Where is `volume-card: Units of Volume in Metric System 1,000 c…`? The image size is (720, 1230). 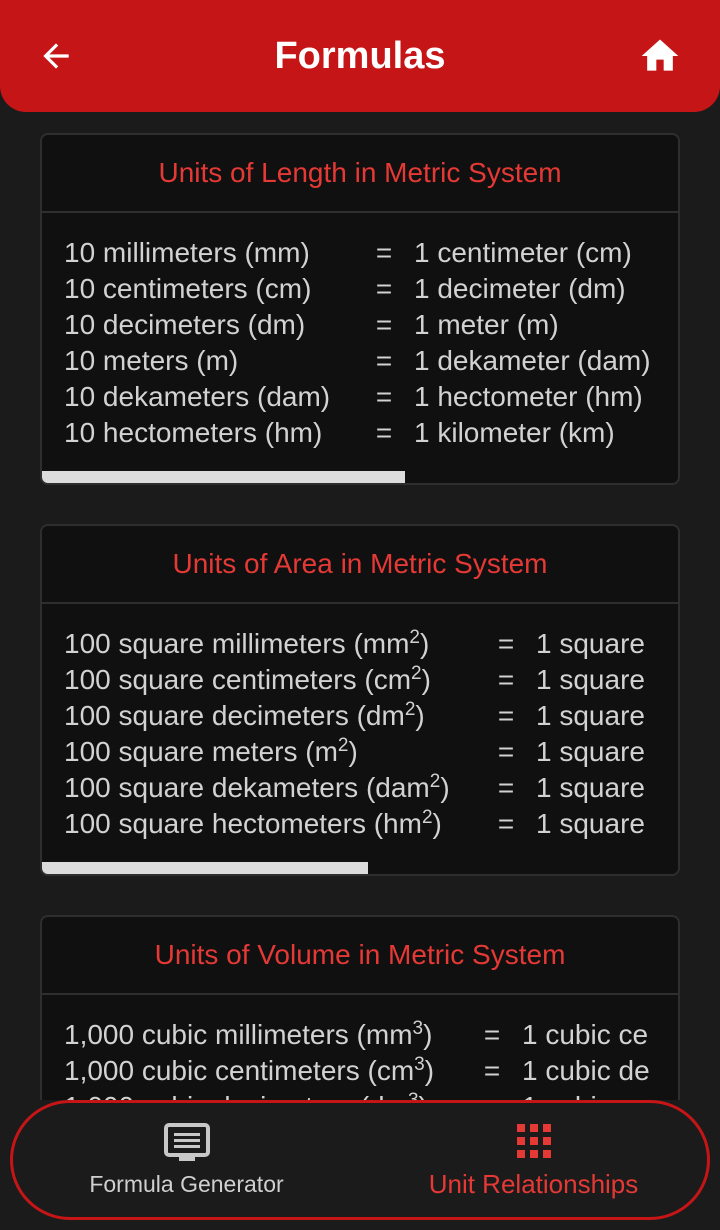
volume-card: Units of Volume in Metric System 1,000 c… is located at coordinates (360, 1007).